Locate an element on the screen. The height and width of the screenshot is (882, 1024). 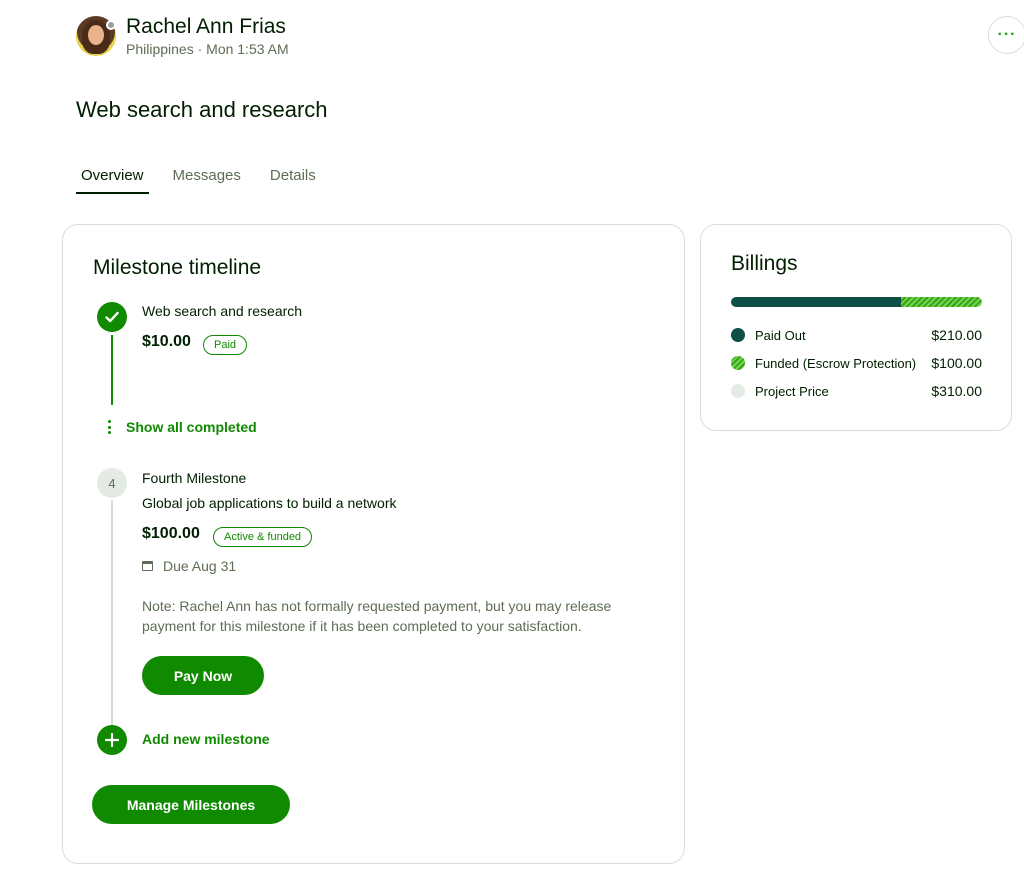
billing-row-funded: Funded (Escrow Protection) $100.00 is located at coordinates (856, 363).